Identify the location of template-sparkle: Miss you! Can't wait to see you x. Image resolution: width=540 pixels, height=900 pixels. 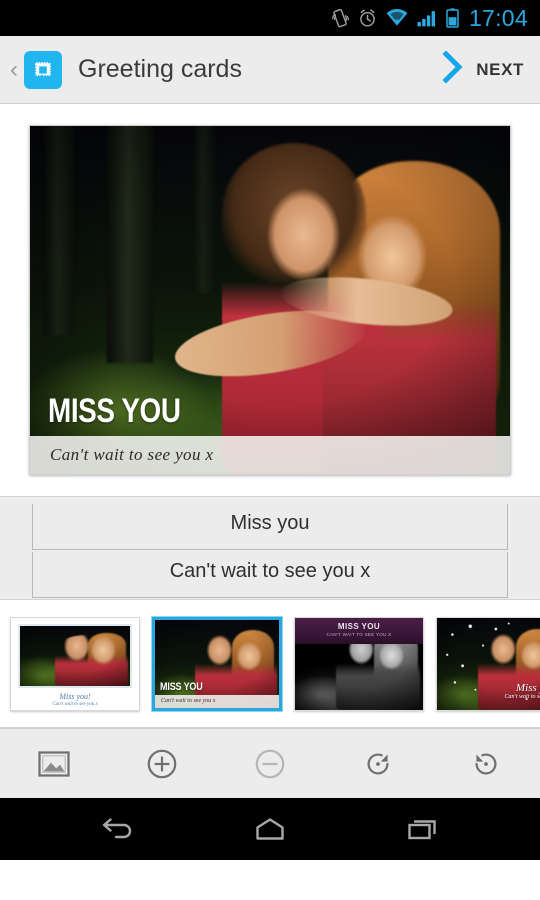
(488, 663).